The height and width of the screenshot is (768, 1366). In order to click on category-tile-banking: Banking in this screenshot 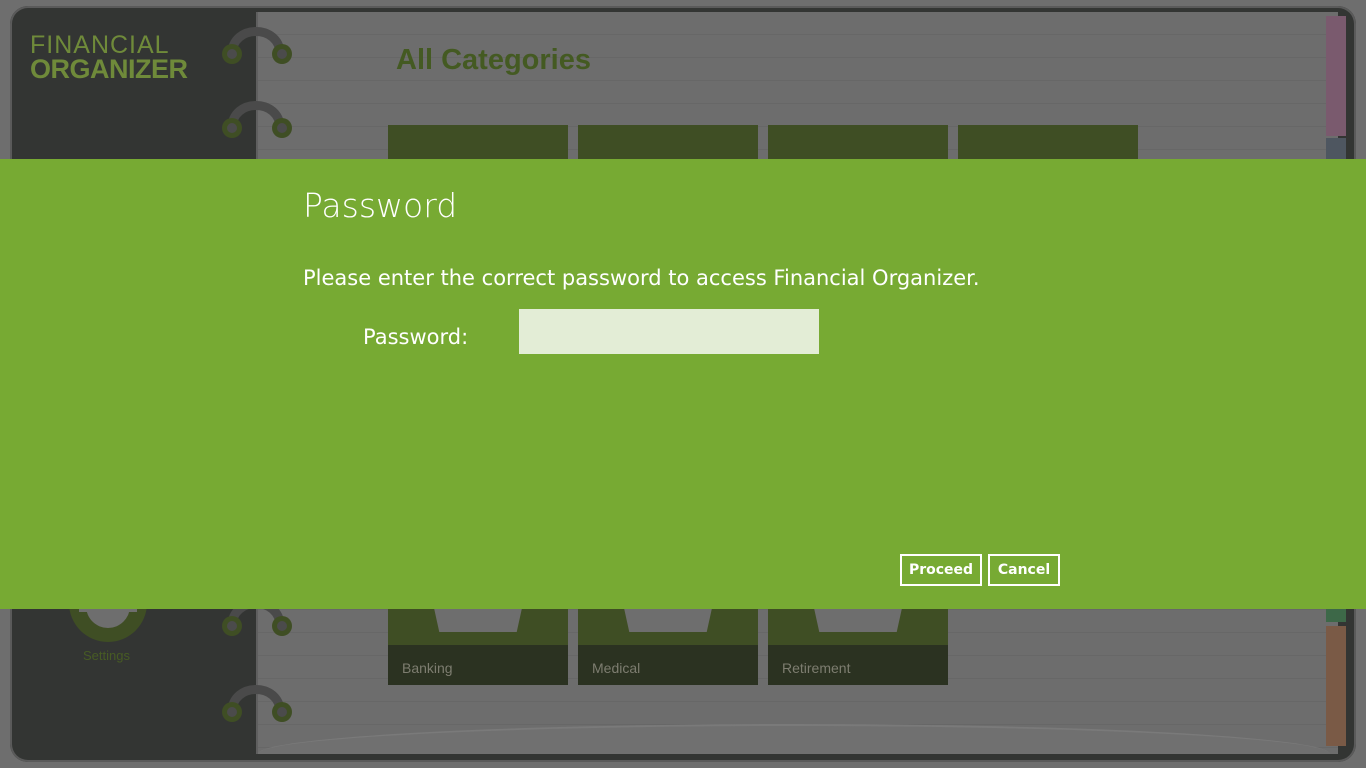, I will do `click(478, 646)`.